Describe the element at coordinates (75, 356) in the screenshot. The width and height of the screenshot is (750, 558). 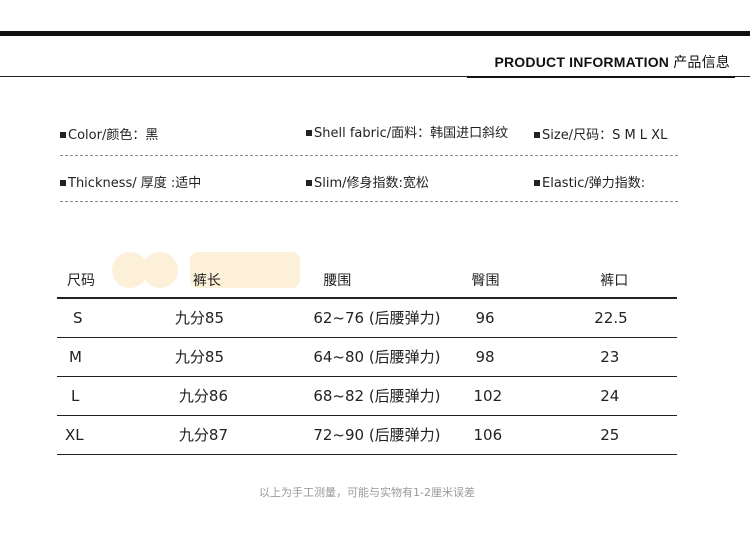
I see `cell-size: M` at that location.